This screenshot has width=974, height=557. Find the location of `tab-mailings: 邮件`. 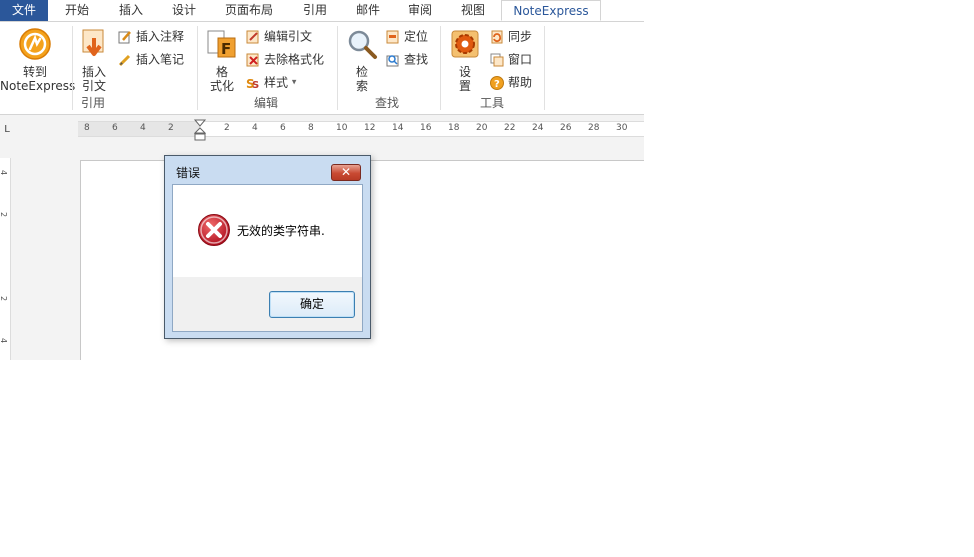

tab-mailings: 邮件 is located at coordinates (368, 10).